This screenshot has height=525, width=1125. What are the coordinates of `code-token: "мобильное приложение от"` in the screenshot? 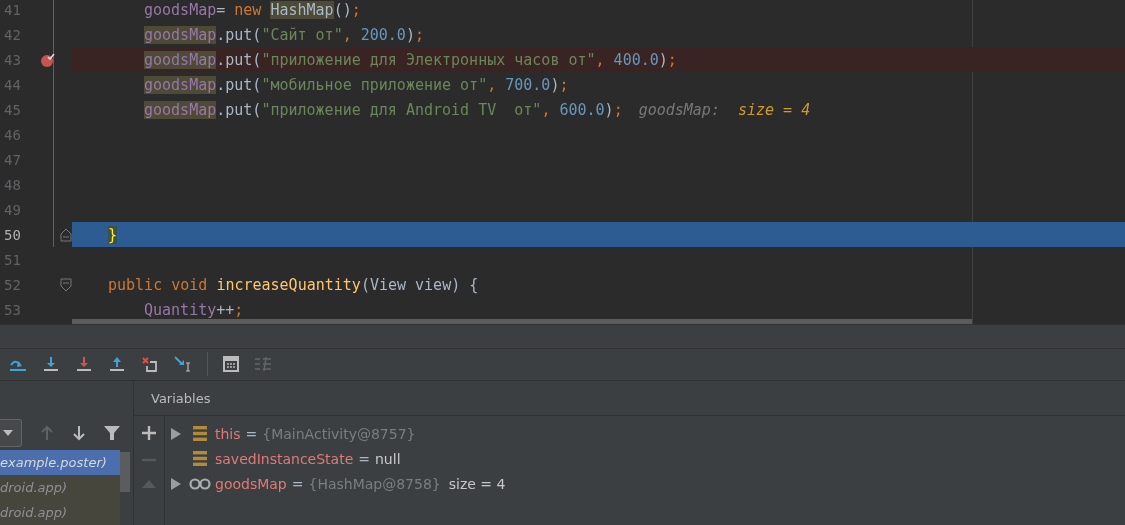 It's located at (374, 84).